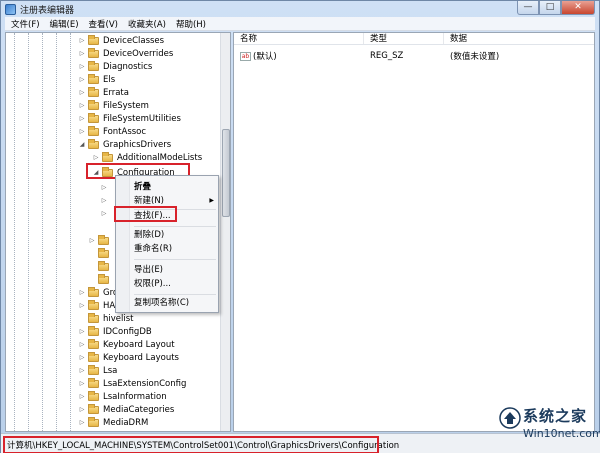  Describe the element at coordinates (121, 40) in the screenshot. I see `tree-item: ▷ DeviceClasses` at that location.